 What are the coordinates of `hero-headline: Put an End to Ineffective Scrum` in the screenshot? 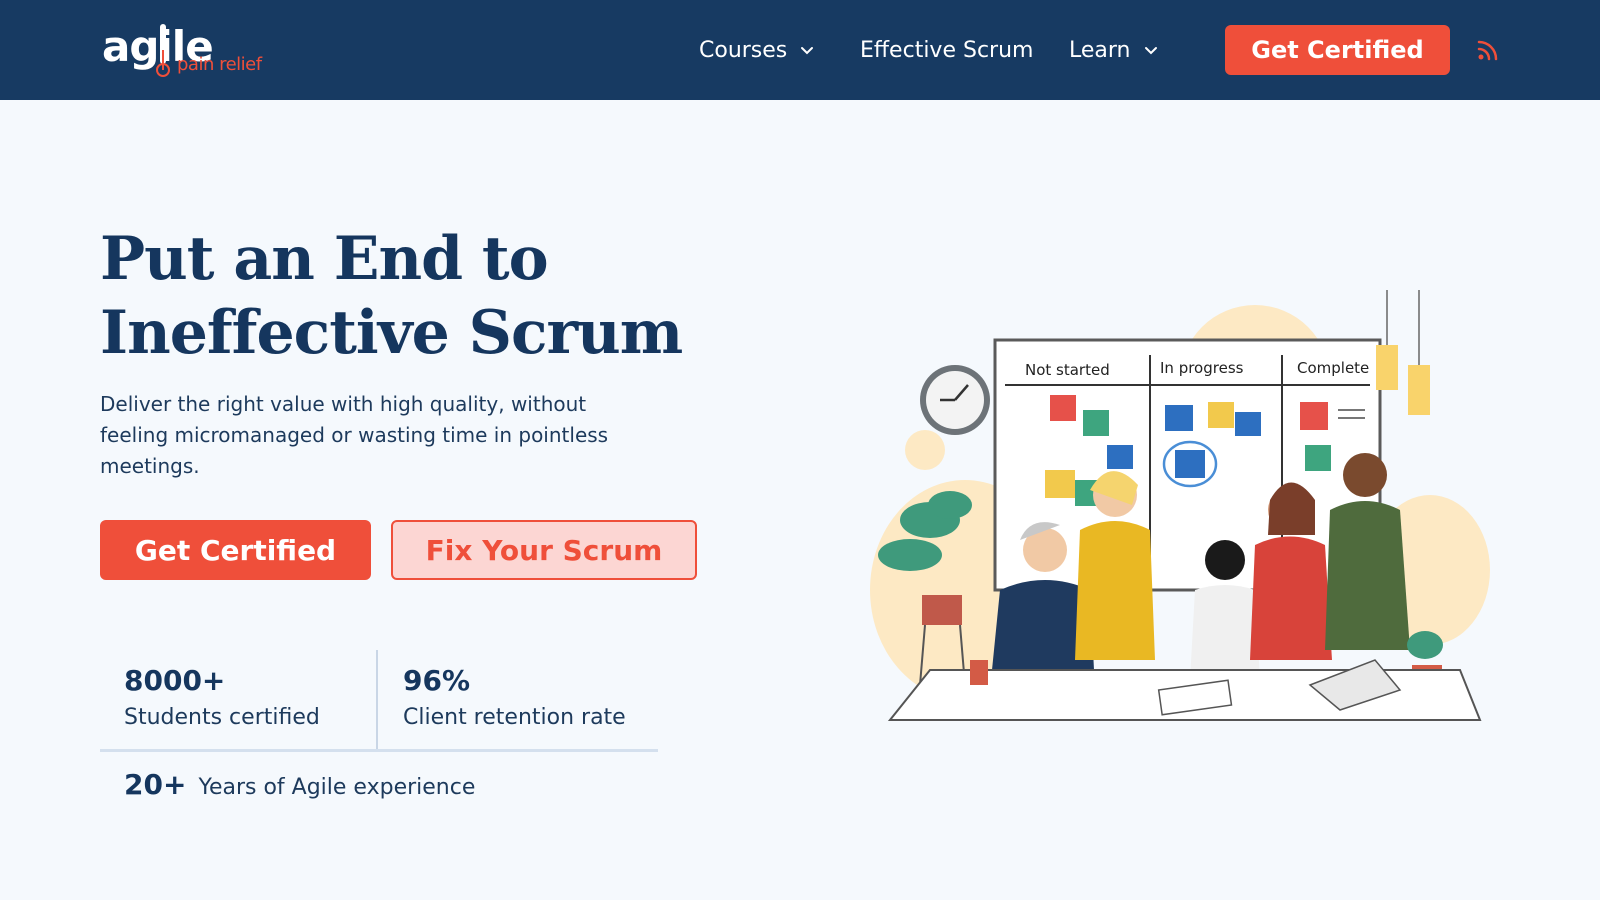 It's located at (420, 296).